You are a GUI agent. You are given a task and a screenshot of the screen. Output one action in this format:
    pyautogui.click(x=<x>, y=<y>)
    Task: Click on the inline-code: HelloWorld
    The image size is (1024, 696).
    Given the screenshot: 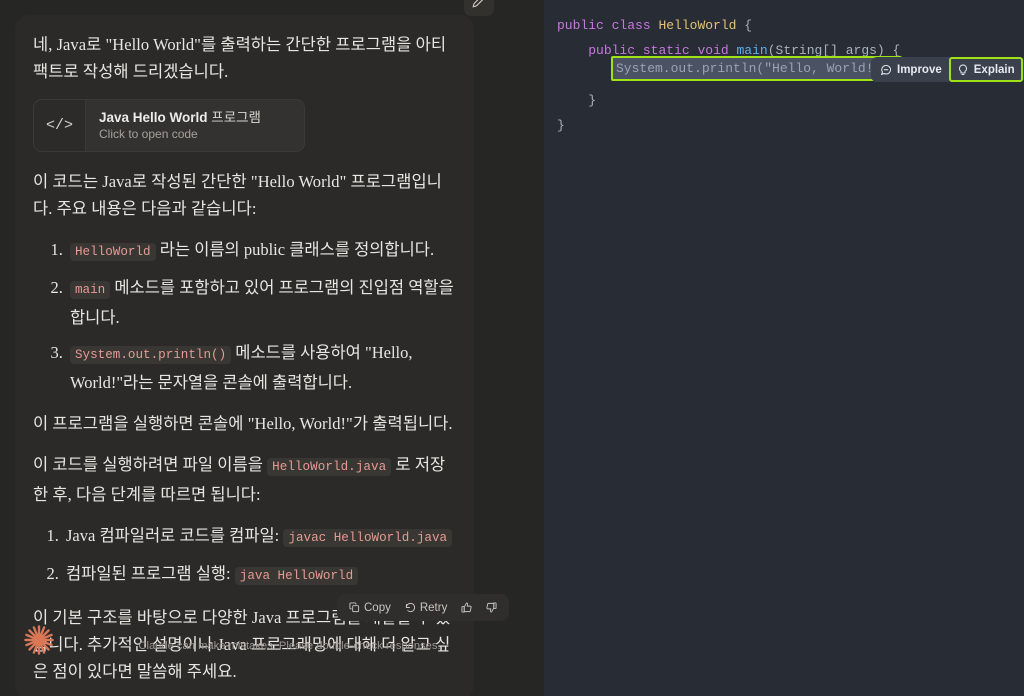 What is the action you would take?
    pyautogui.click(x=113, y=252)
    